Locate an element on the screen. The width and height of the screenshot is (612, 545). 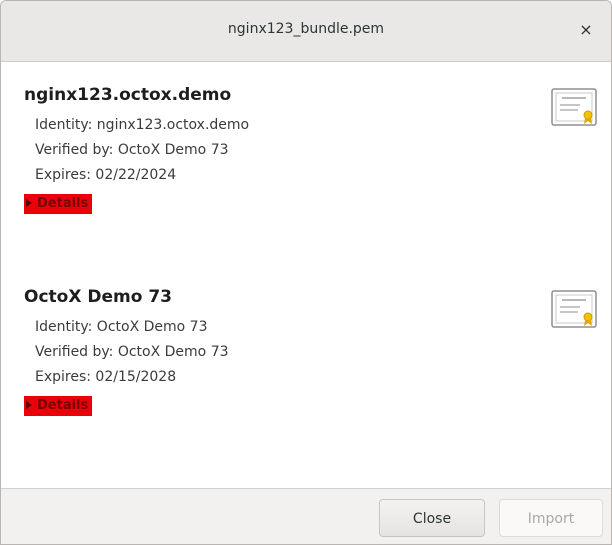
certificate-identity: Identity: nginx123.octox.demo is located at coordinates (142, 125).